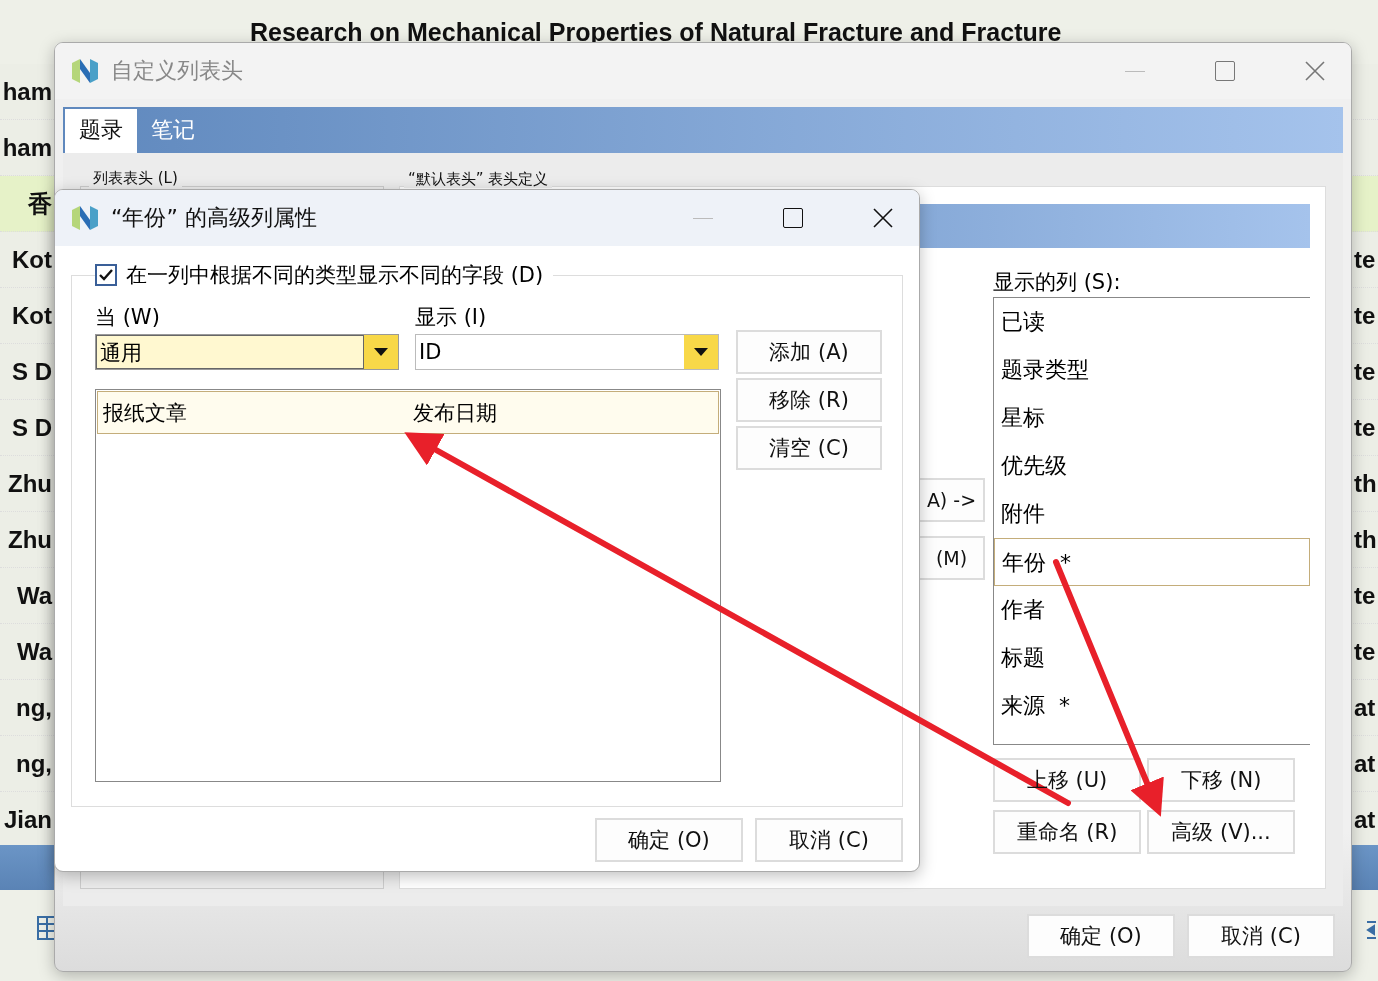 The height and width of the screenshot is (981, 1378). What do you see at coordinates (951, 500) in the screenshot?
I see `move-button: A) ->` at bounding box center [951, 500].